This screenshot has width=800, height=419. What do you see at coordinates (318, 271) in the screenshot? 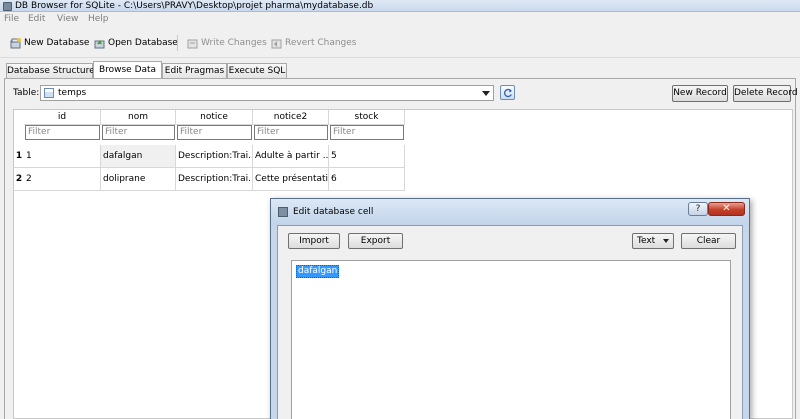
I see `cell-editor-text: dafalgan` at bounding box center [318, 271].